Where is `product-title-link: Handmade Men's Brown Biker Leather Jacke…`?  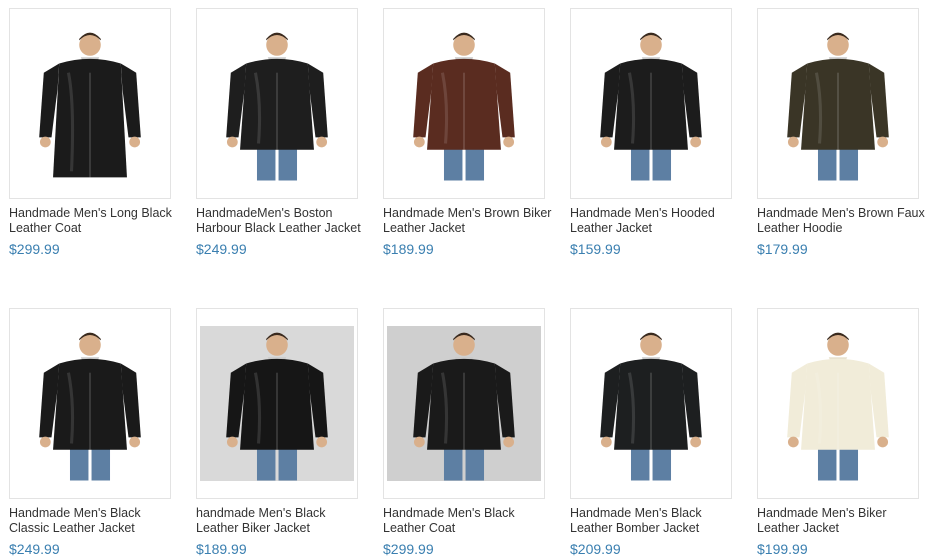 product-title-link: Handmade Men's Brown Biker Leather Jacke… is located at coordinates (468, 221).